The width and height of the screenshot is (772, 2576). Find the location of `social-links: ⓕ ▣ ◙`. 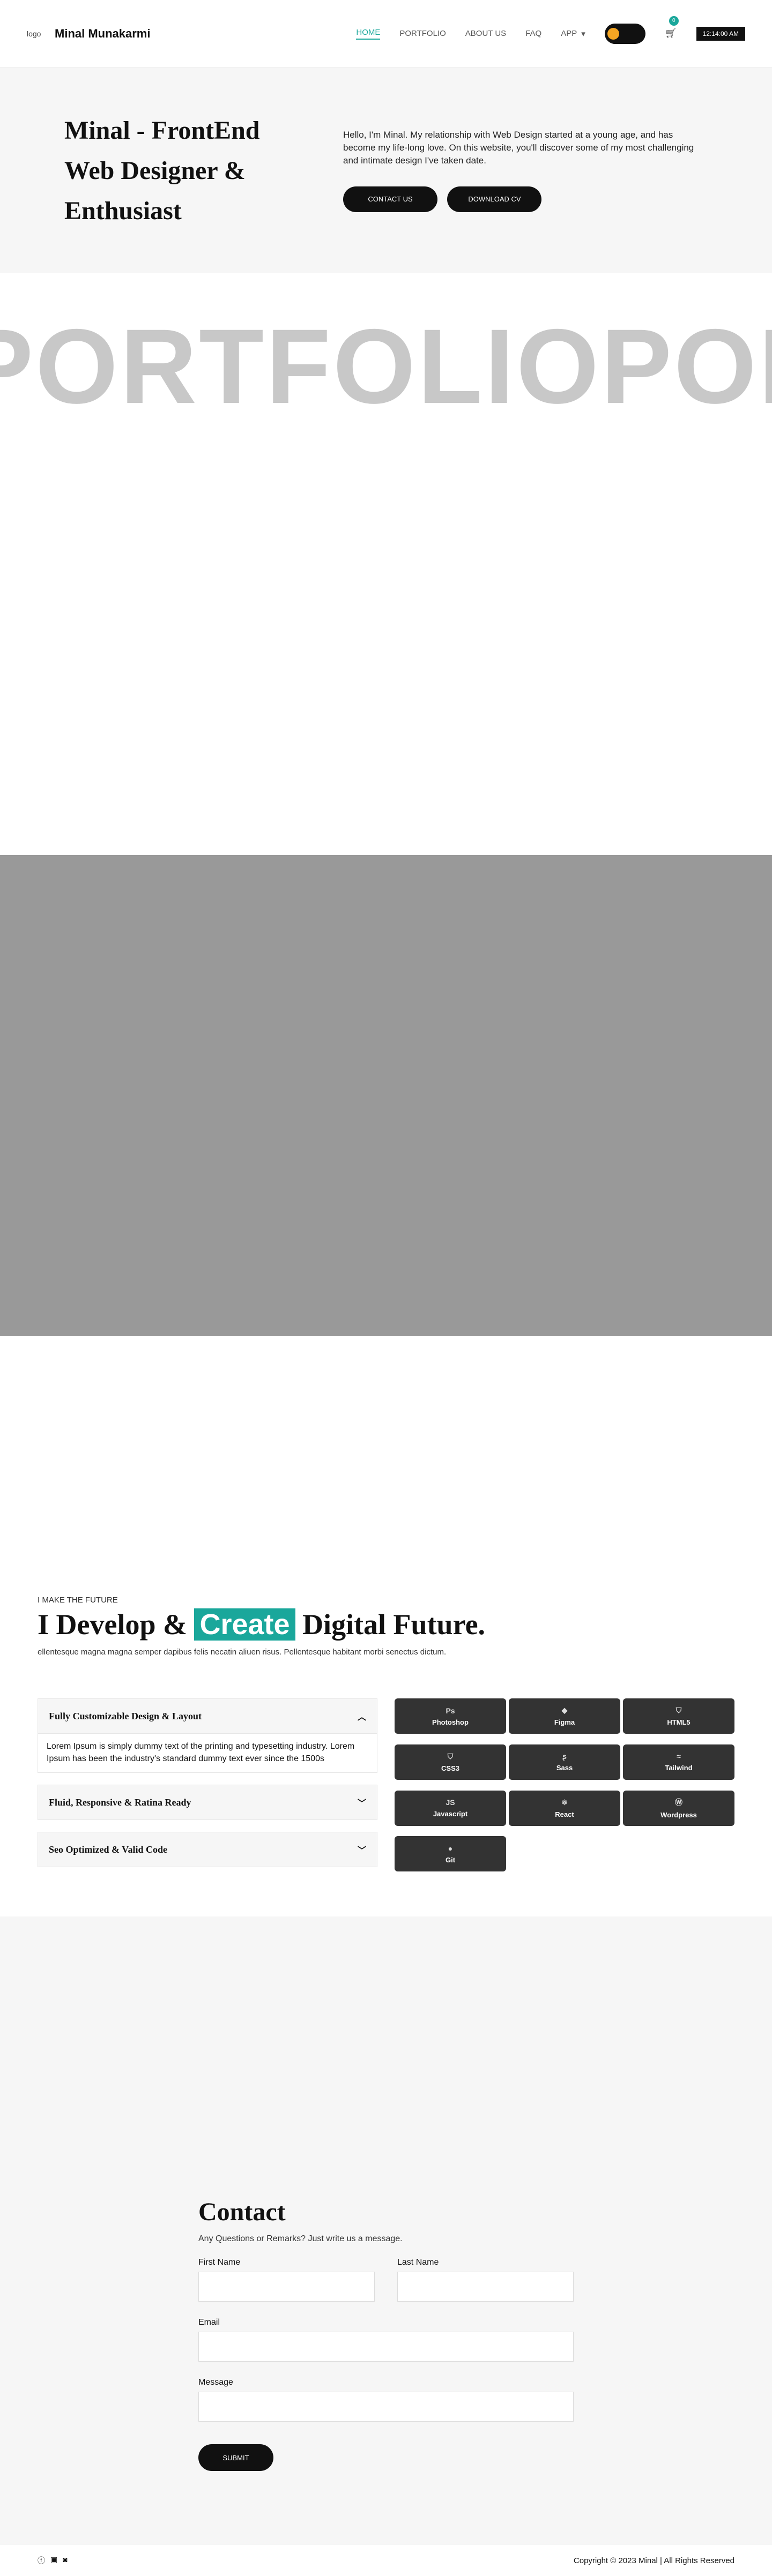

social-links: ⓕ ▣ ◙ is located at coordinates (53, 2560).